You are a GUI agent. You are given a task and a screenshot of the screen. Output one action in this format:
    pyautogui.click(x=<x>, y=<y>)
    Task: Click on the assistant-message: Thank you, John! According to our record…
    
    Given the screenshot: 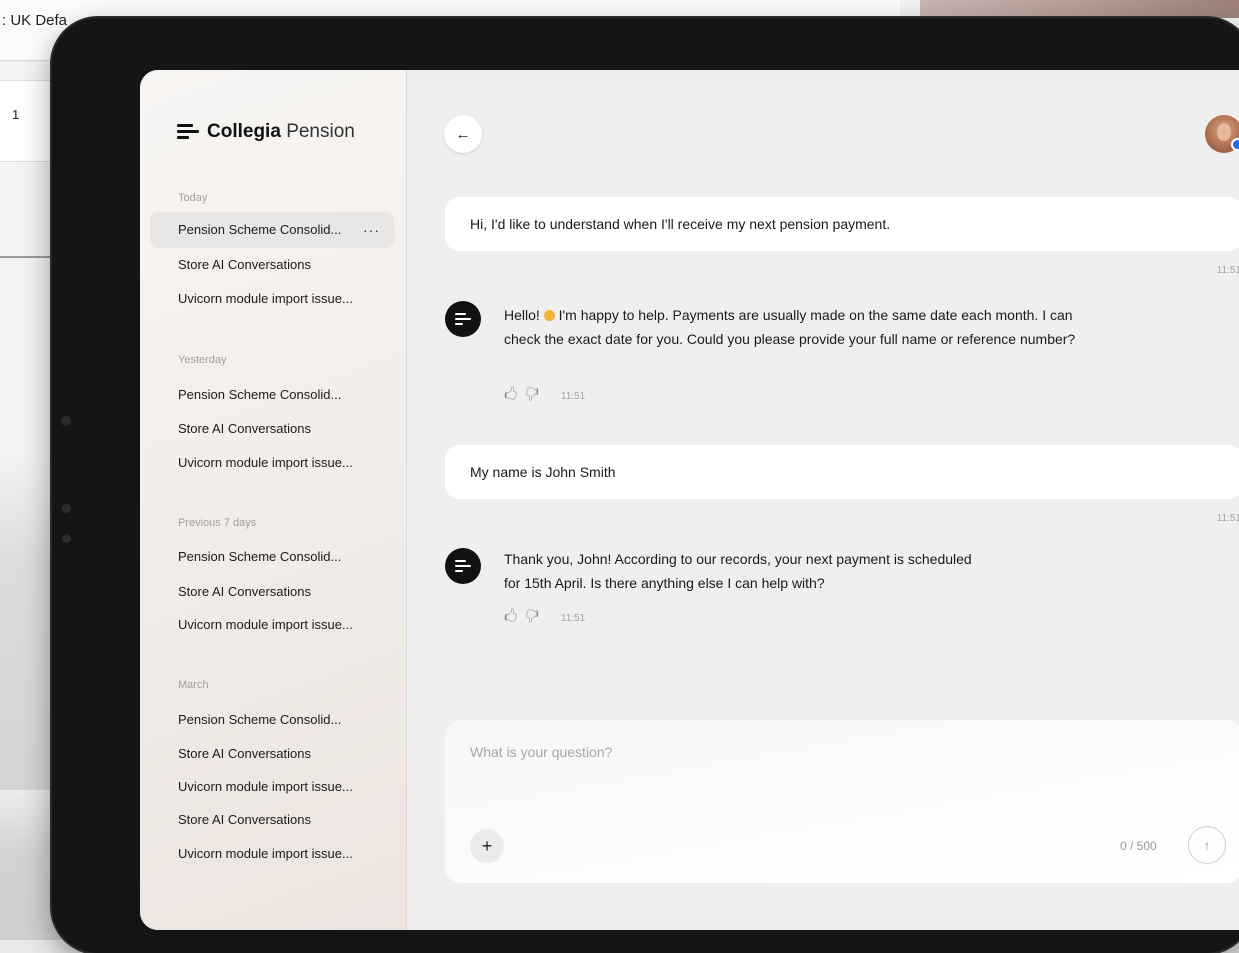 What is the action you would take?
    pyautogui.click(x=744, y=571)
    